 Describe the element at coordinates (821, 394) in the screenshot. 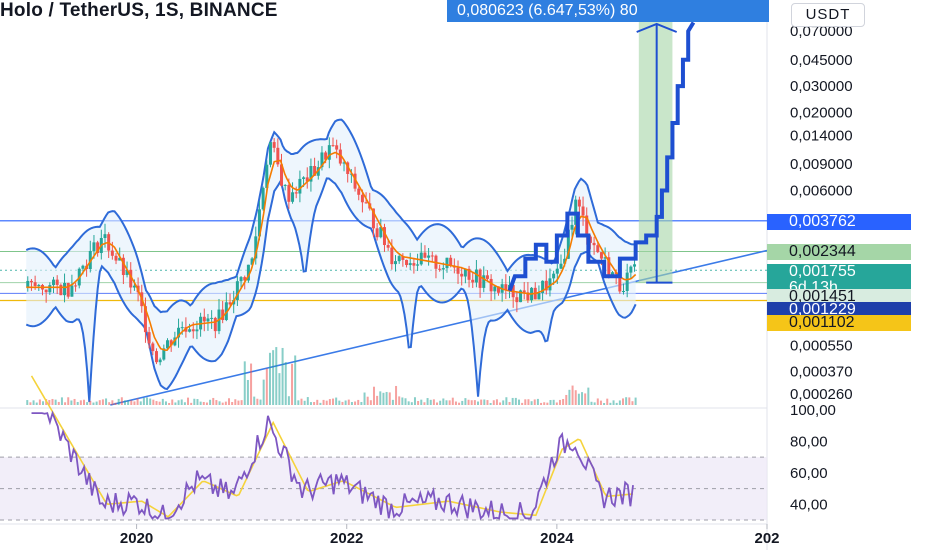

I see `price-tick-label: 0,000260` at that location.